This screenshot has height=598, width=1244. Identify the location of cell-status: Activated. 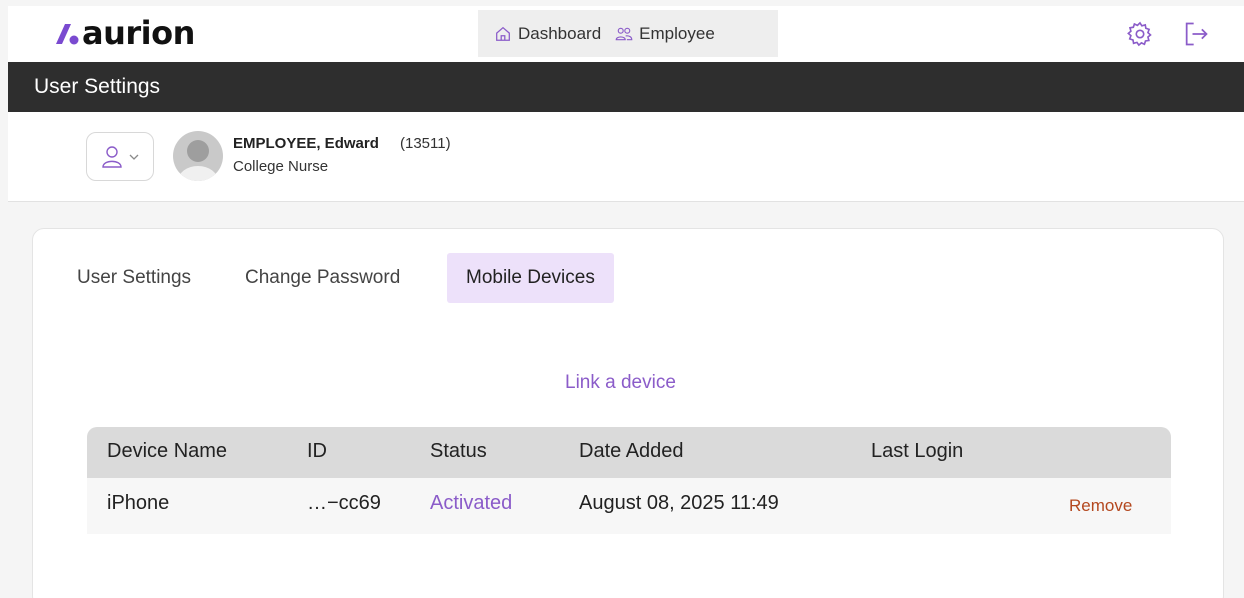
(471, 503).